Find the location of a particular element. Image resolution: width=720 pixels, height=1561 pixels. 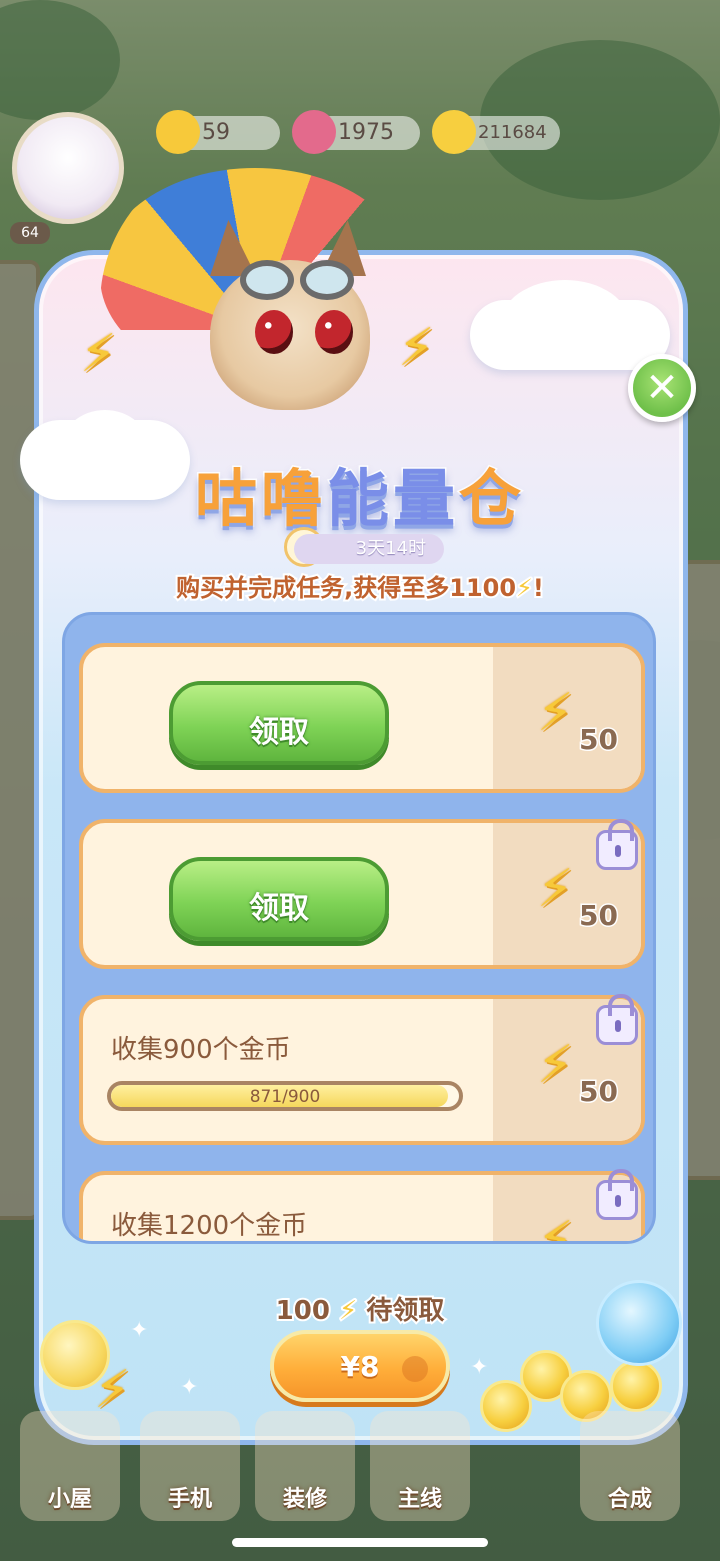

coin-icon is located at coordinates (454, 132).